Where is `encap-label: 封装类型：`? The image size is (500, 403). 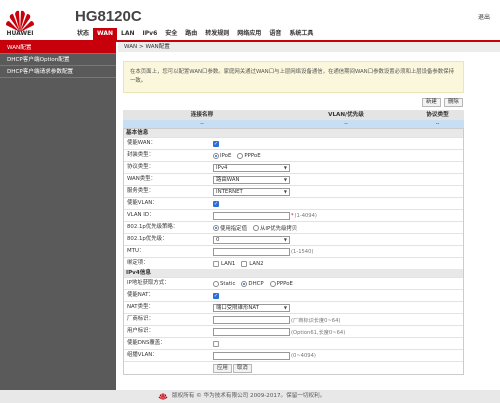
encap-label: 封装类型： is located at coordinates (140, 155).